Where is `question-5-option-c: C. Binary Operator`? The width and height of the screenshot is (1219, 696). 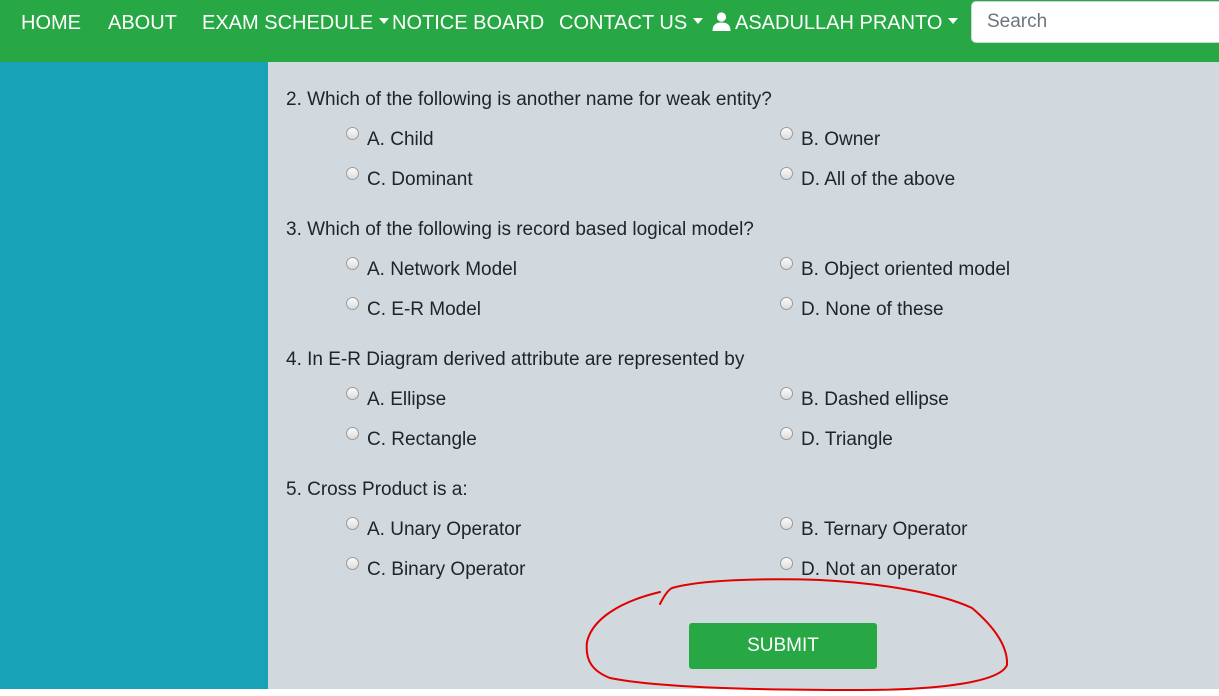
question-5-option-c: C. Binary Operator is located at coordinates (435, 569).